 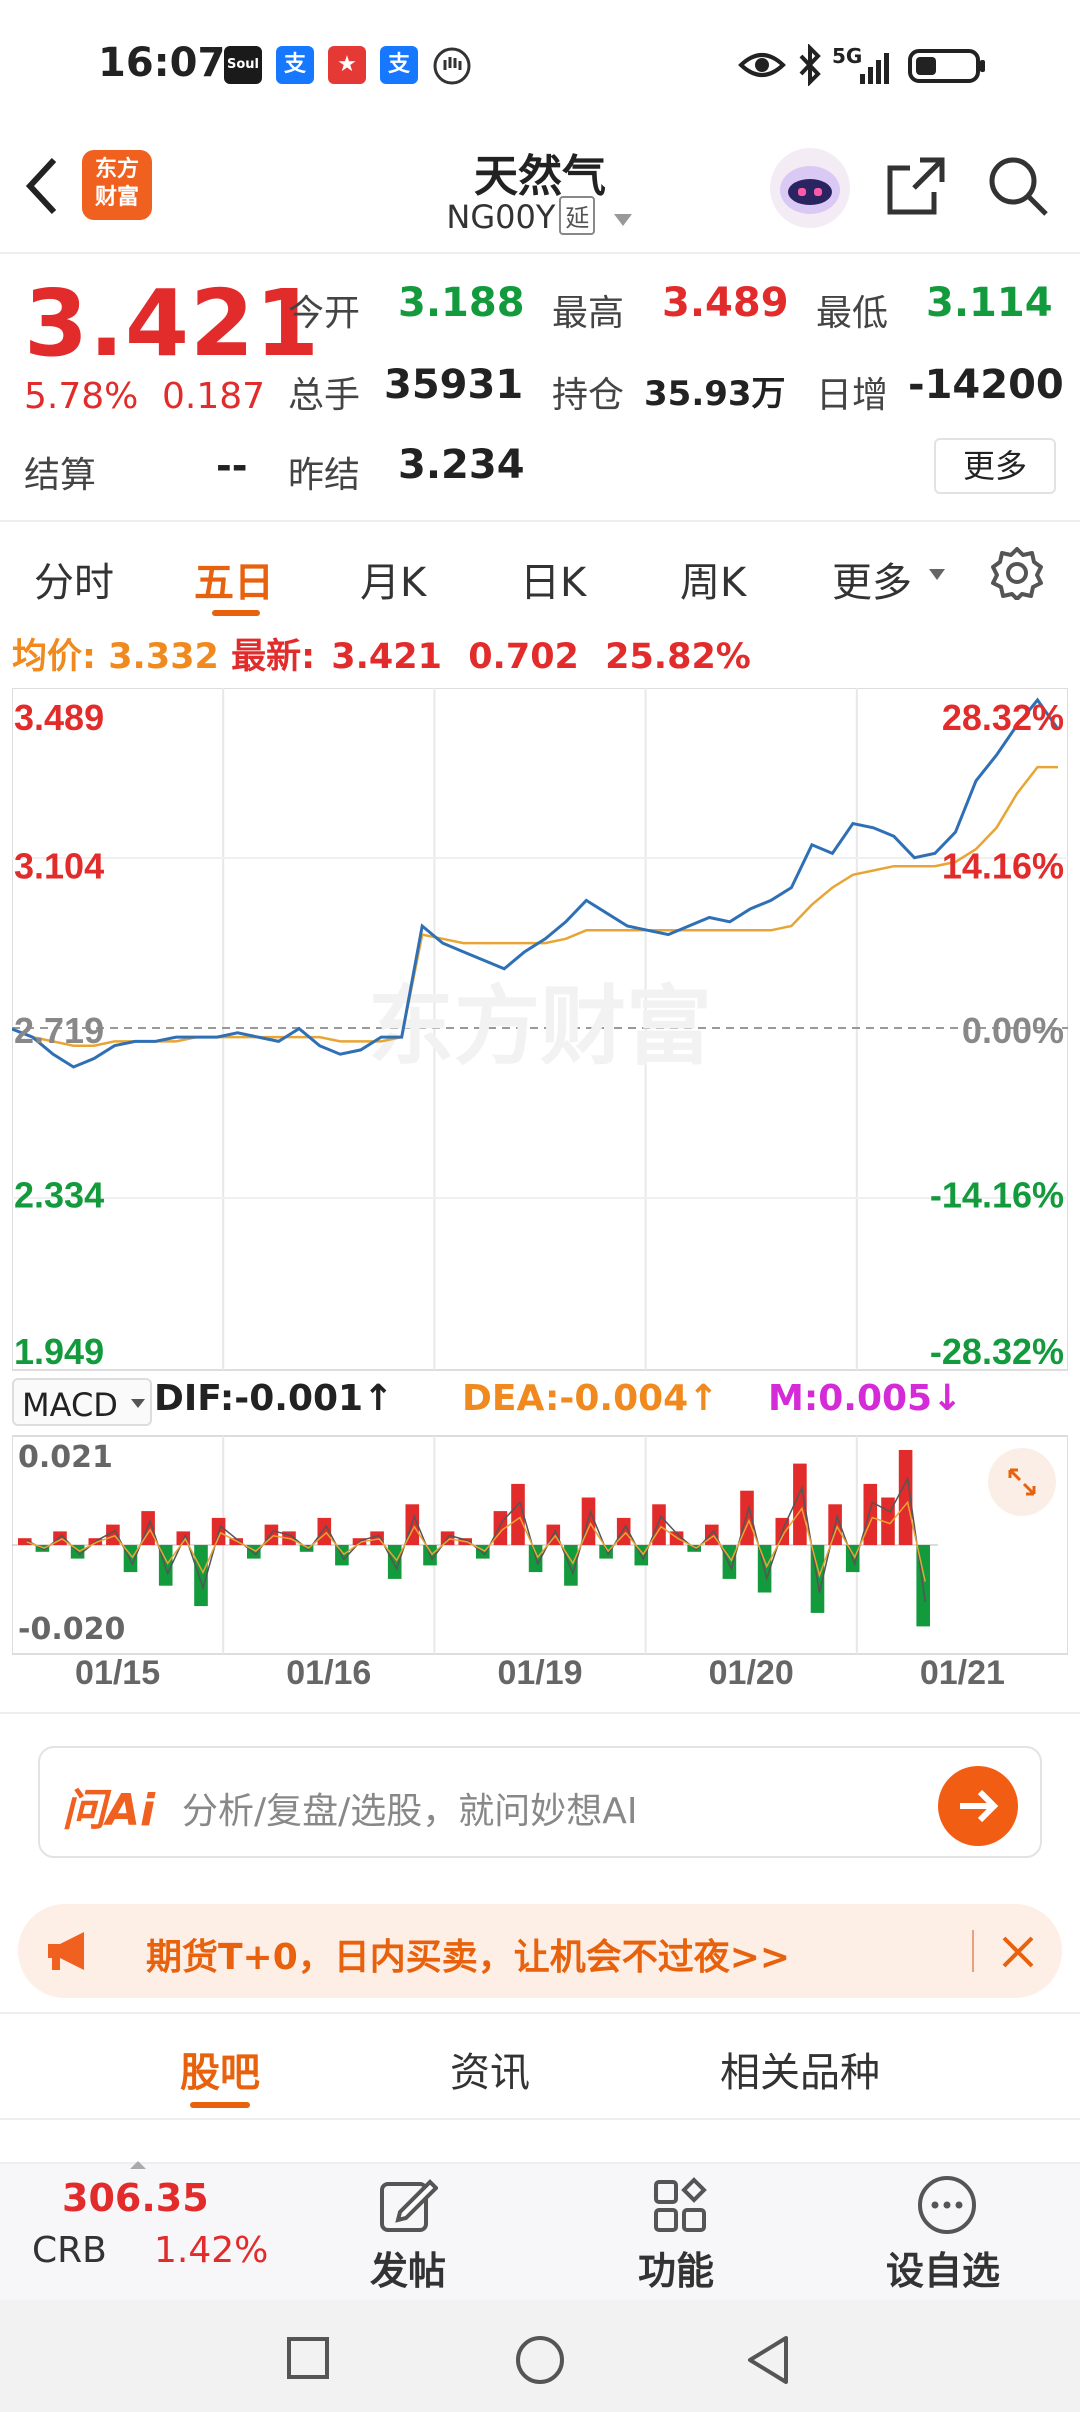 What do you see at coordinates (540, 2360) in the screenshot?
I see `home-icon` at bounding box center [540, 2360].